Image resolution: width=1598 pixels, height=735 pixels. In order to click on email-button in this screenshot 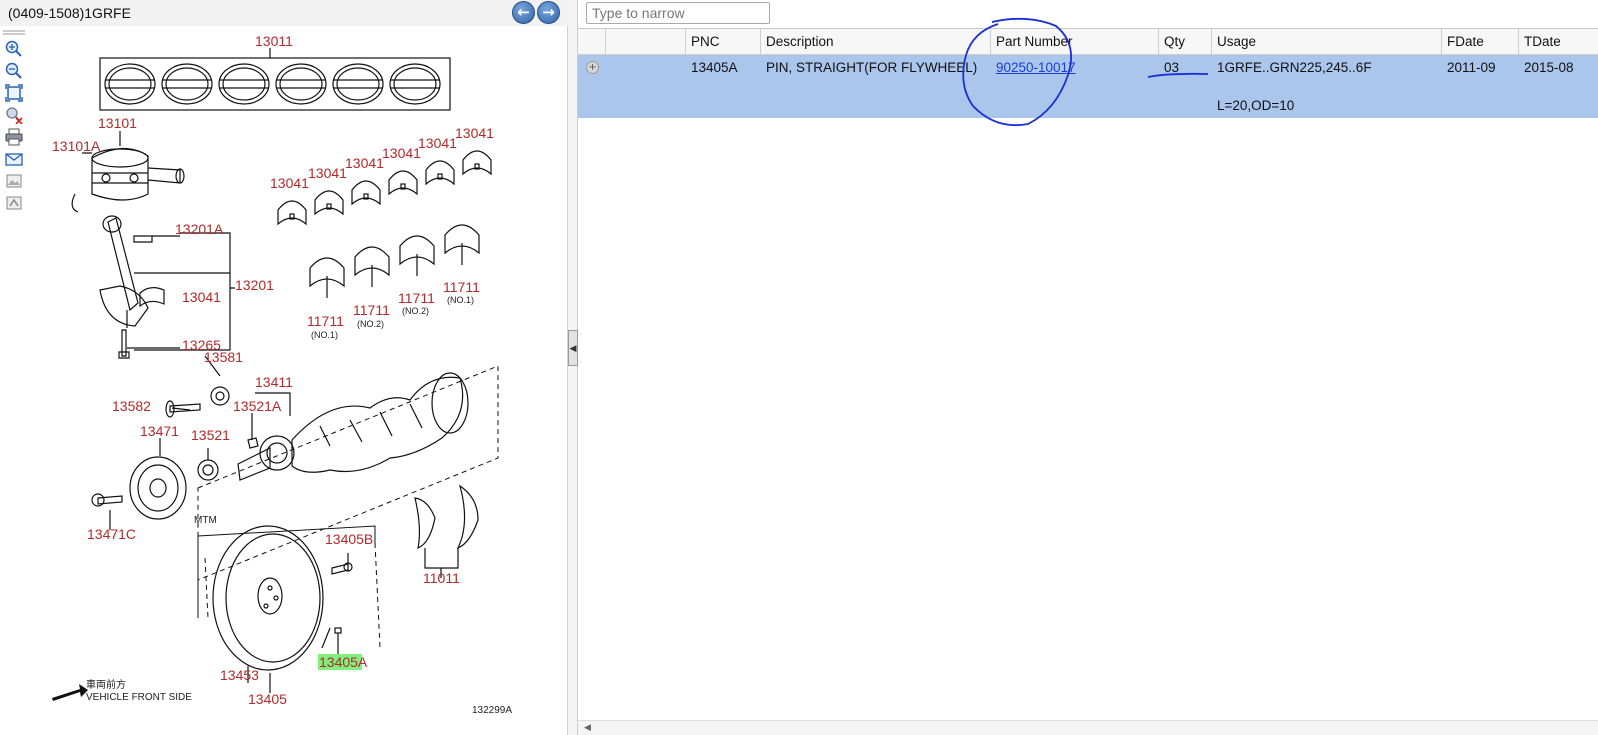, I will do `click(14, 158)`.